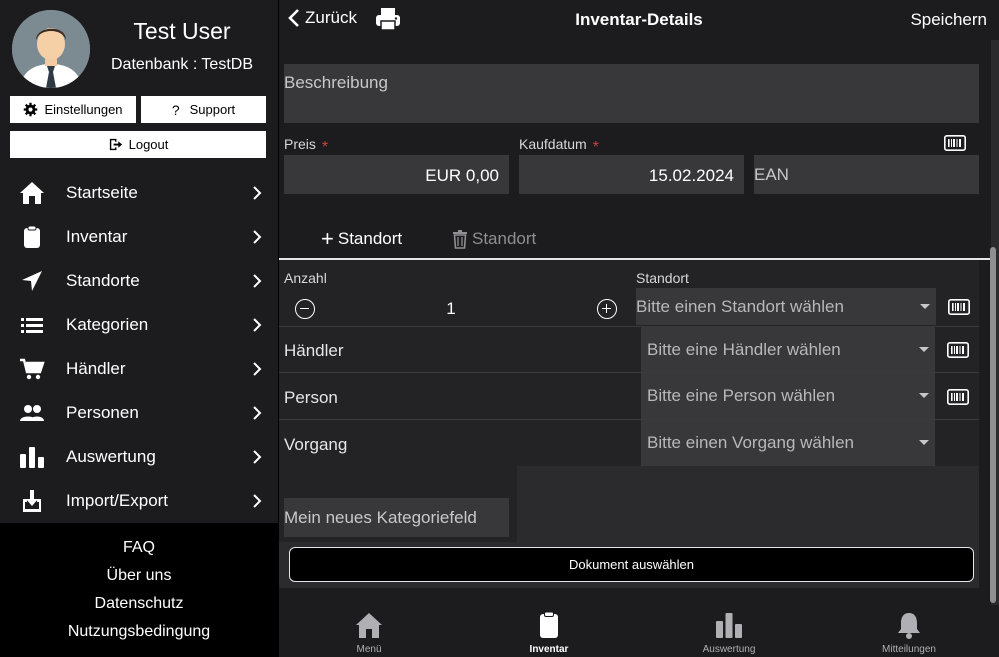 The image size is (999, 657). I want to click on purchase-date-field: 15.02.2024, so click(631, 174).